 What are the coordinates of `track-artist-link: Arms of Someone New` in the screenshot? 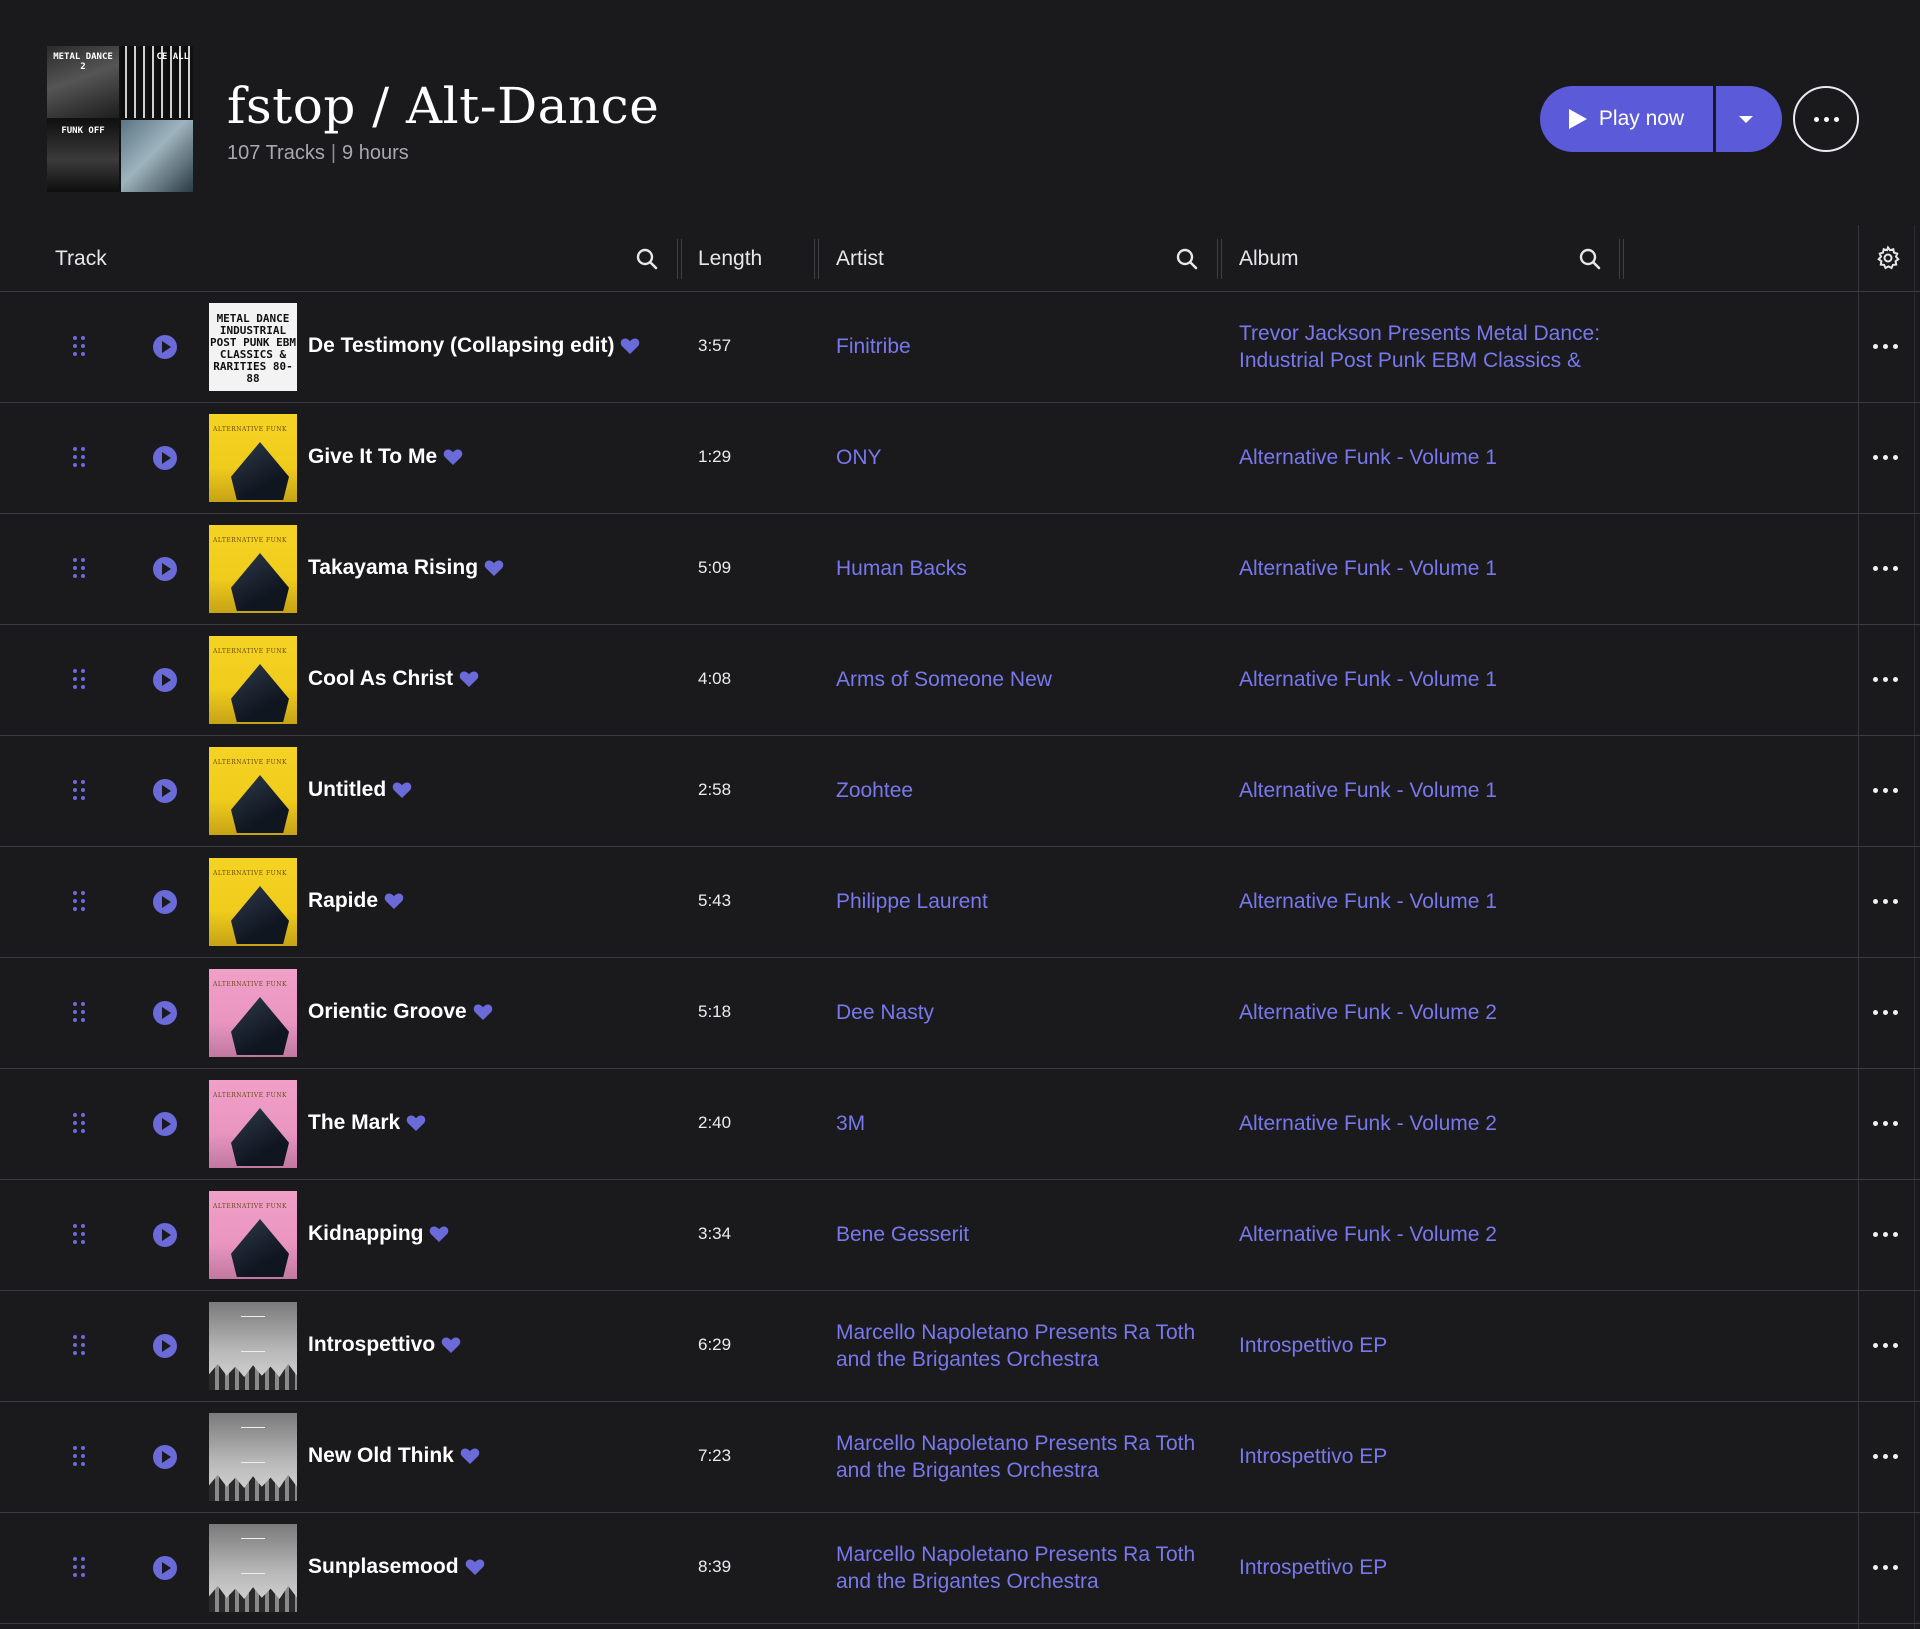 It's located at (1026, 679).